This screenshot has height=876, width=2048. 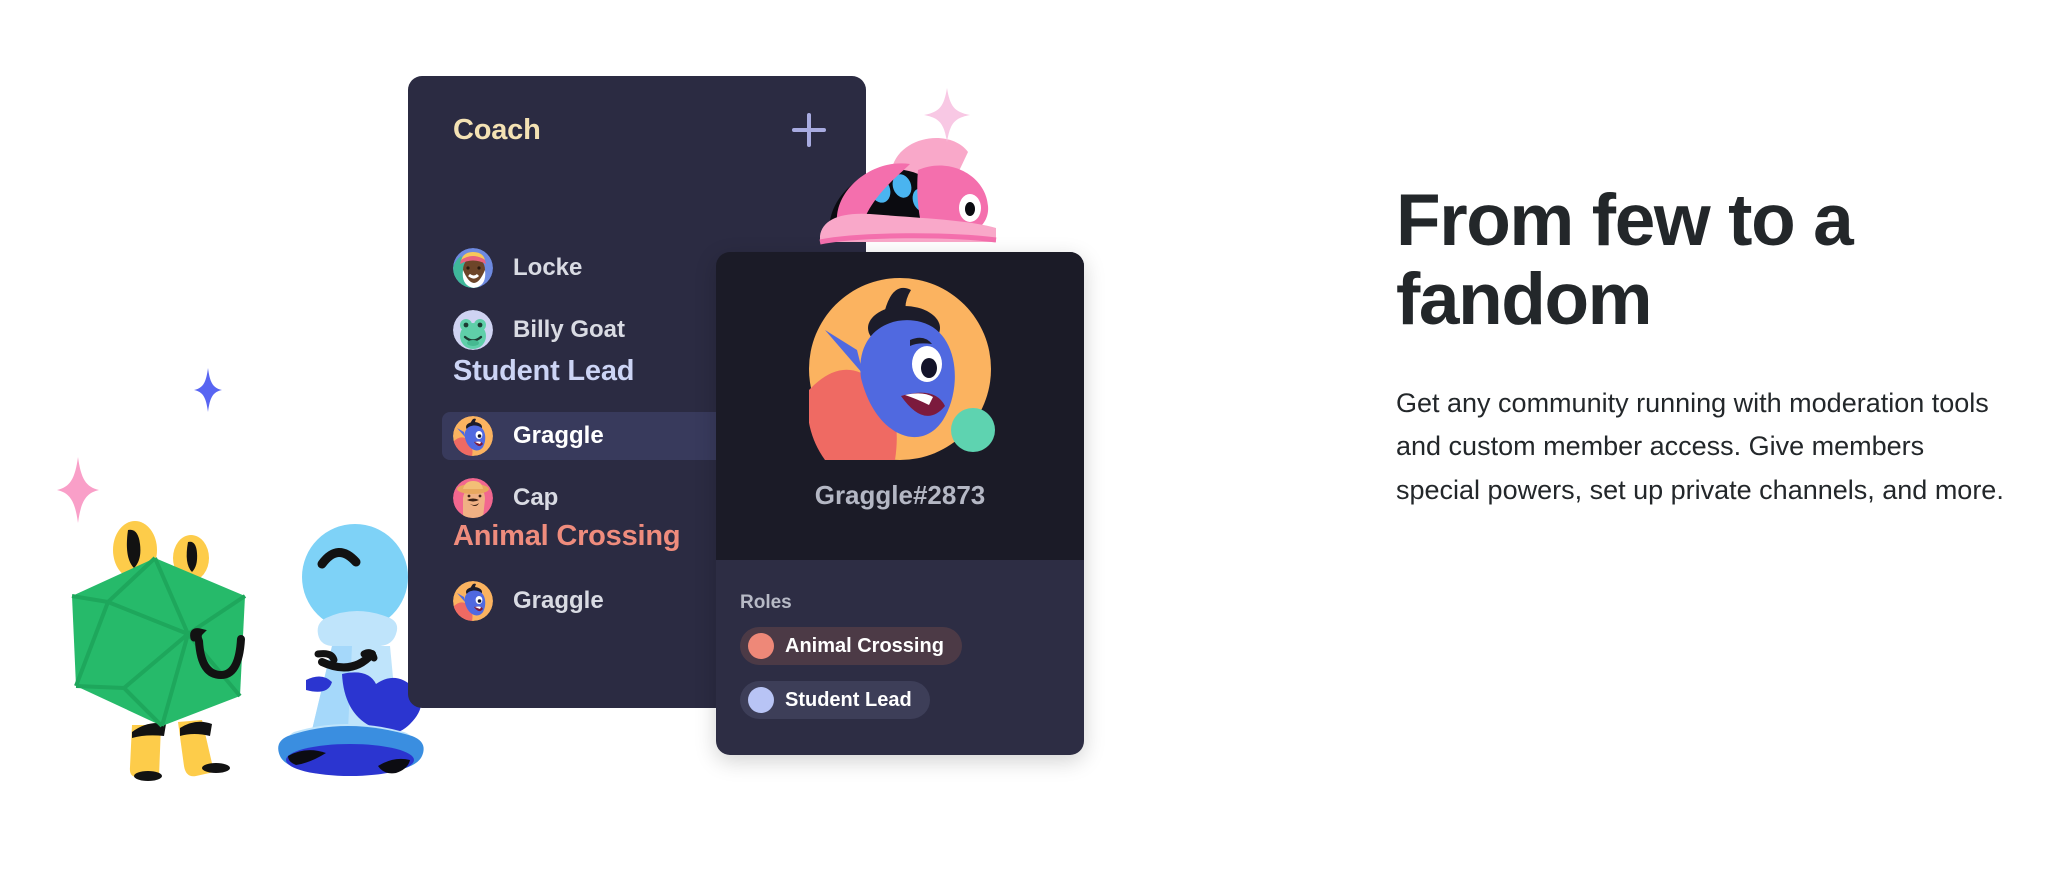 What do you see at coordinates (208, 390) in the screenshot?
I see `blue-sparkle` at bounding box center [208, 390].